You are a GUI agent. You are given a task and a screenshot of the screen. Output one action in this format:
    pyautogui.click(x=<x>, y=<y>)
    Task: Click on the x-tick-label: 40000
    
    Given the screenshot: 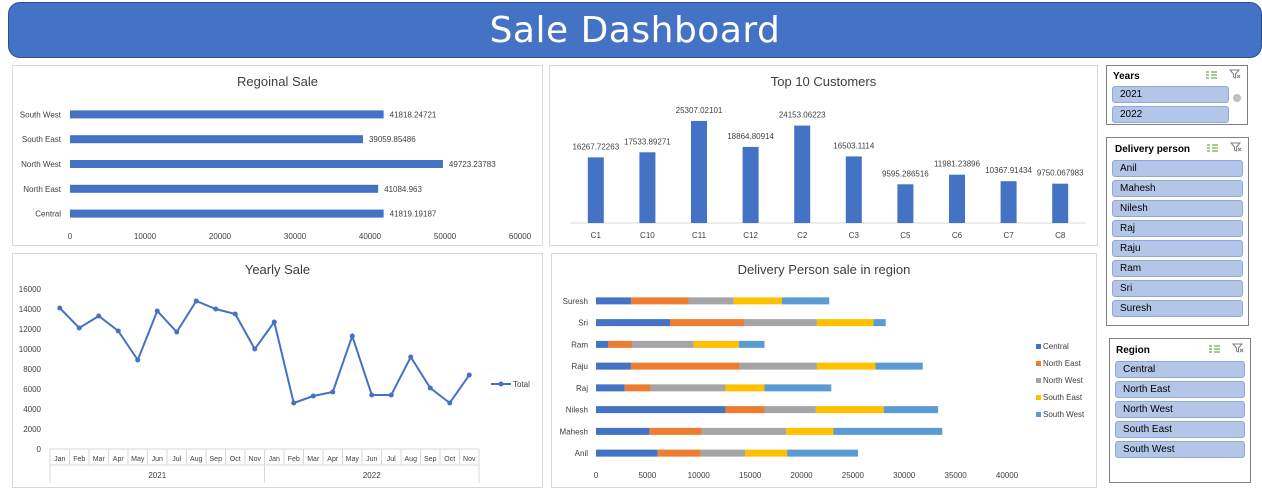 What is the action you would take?
    pyautogui.click(x=370, y=236)
    